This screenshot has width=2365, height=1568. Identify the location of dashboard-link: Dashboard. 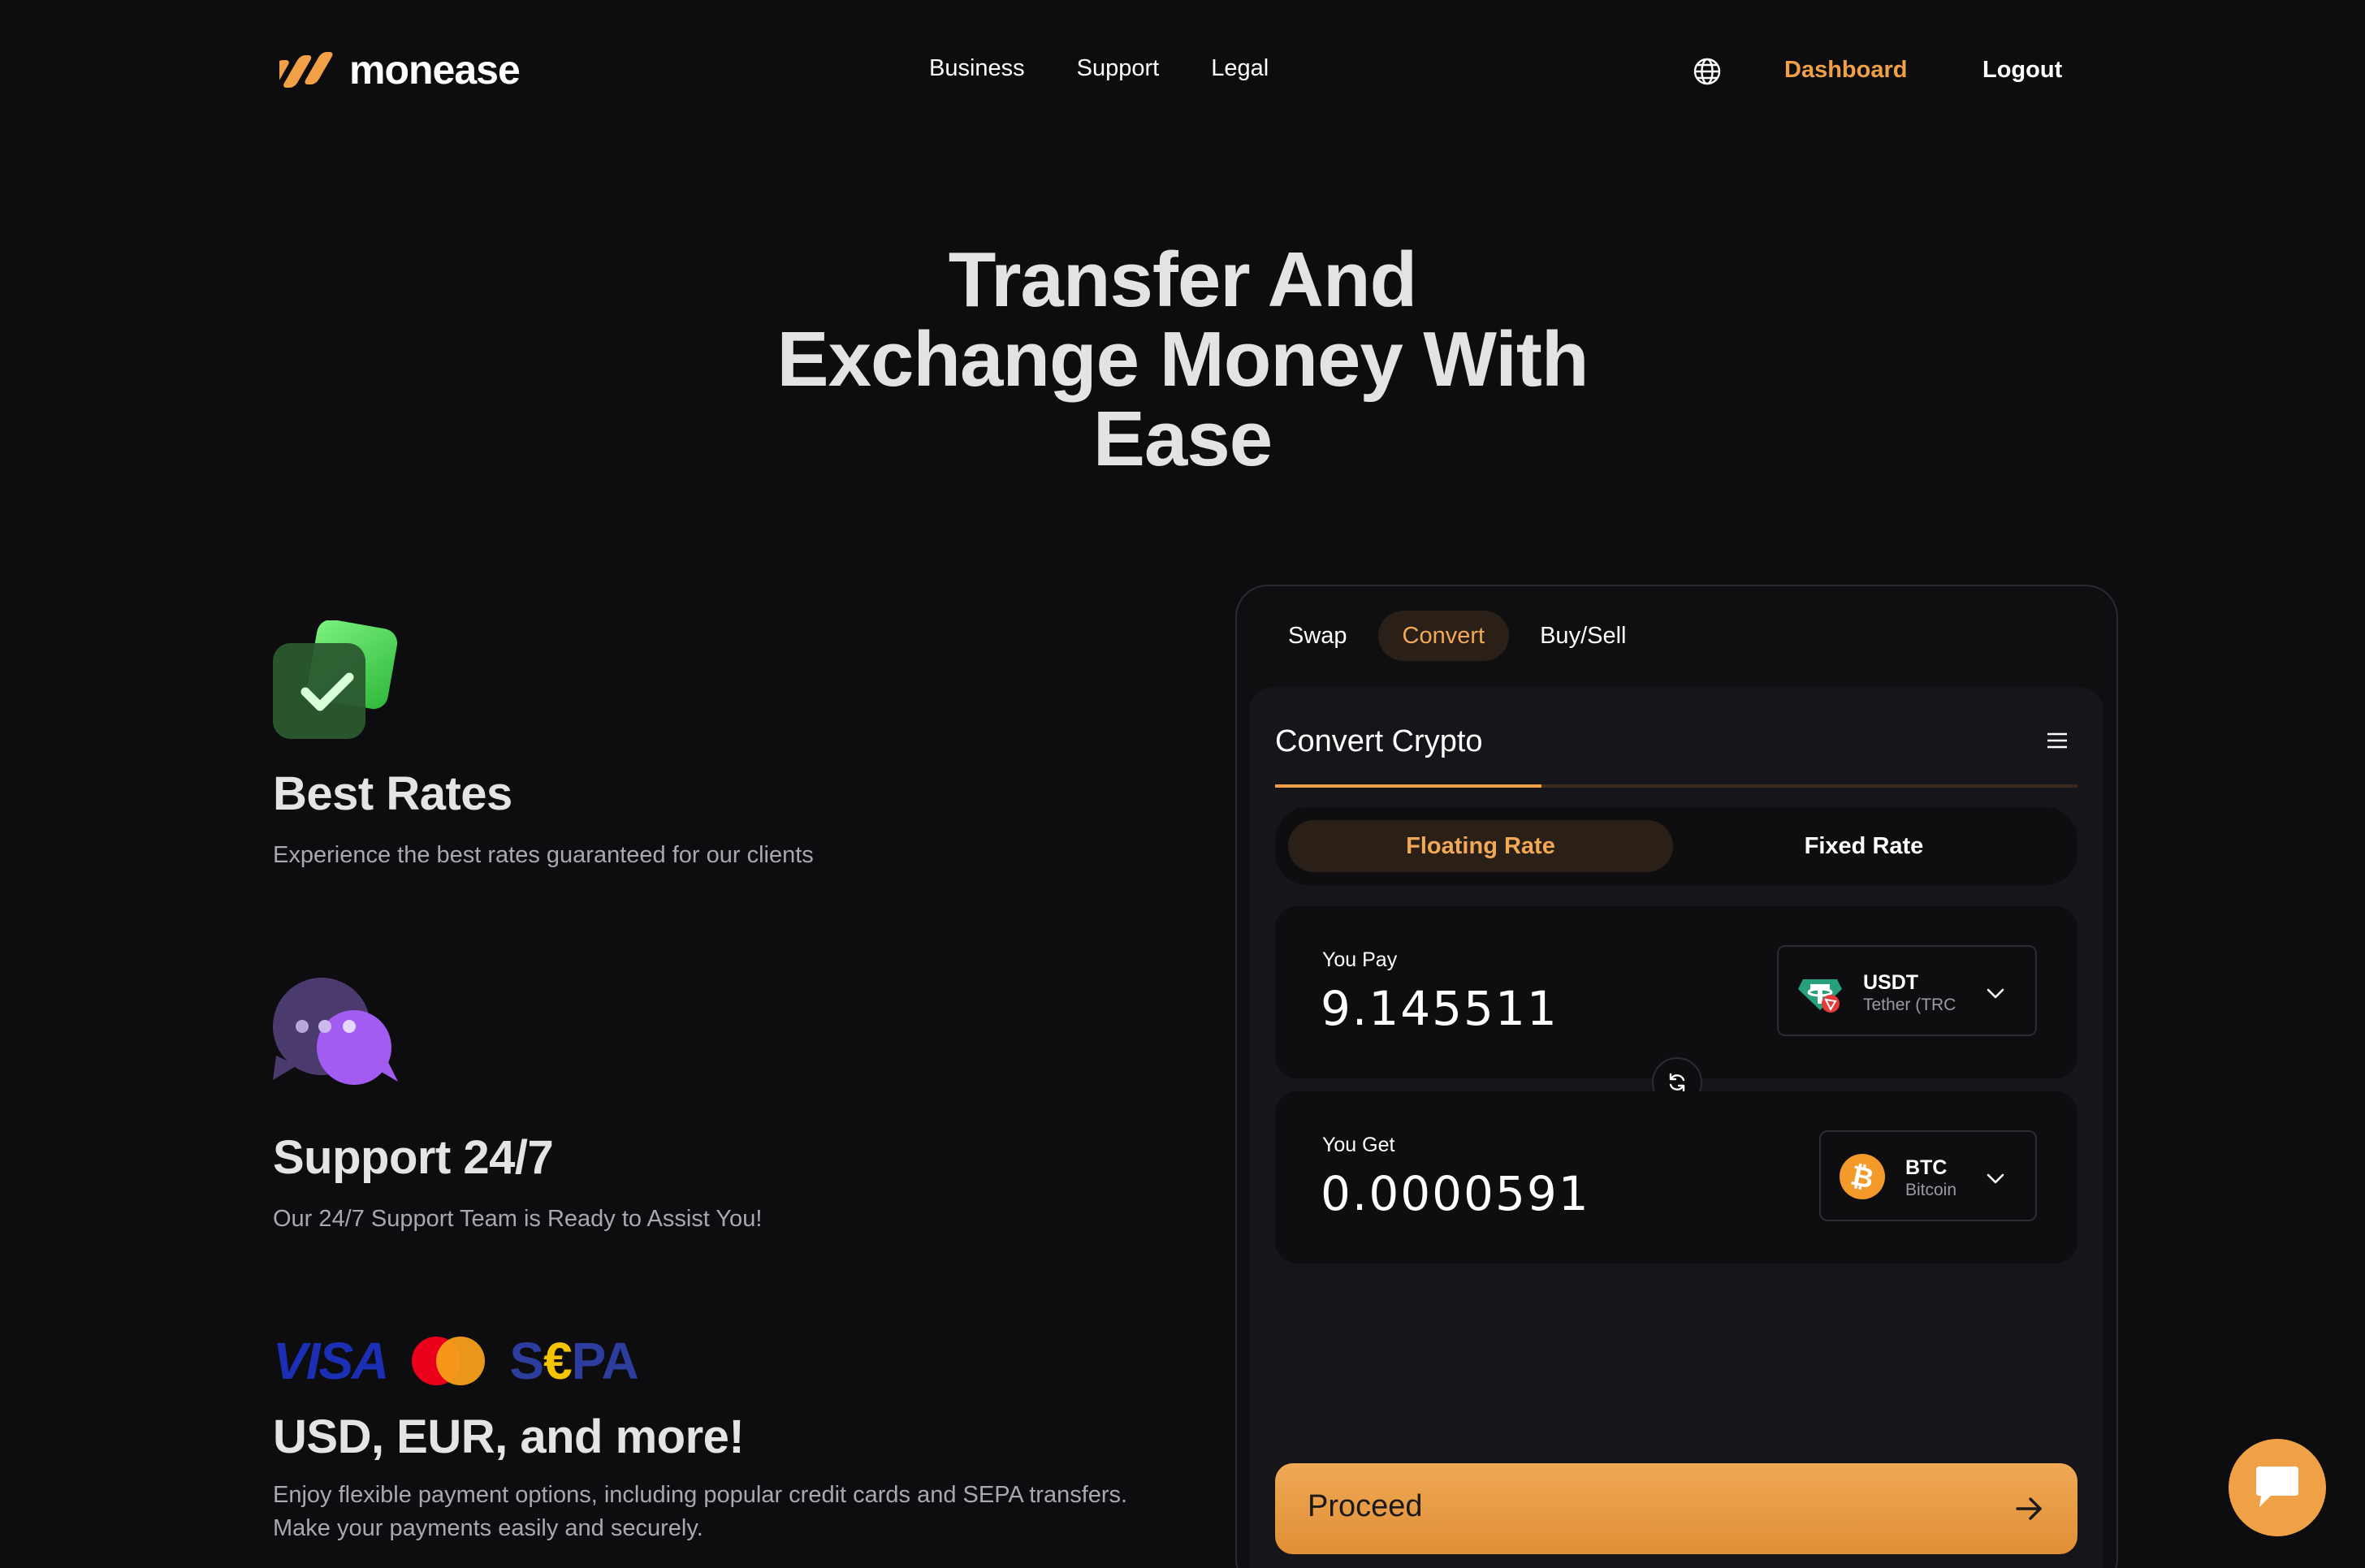
(1845, 70).